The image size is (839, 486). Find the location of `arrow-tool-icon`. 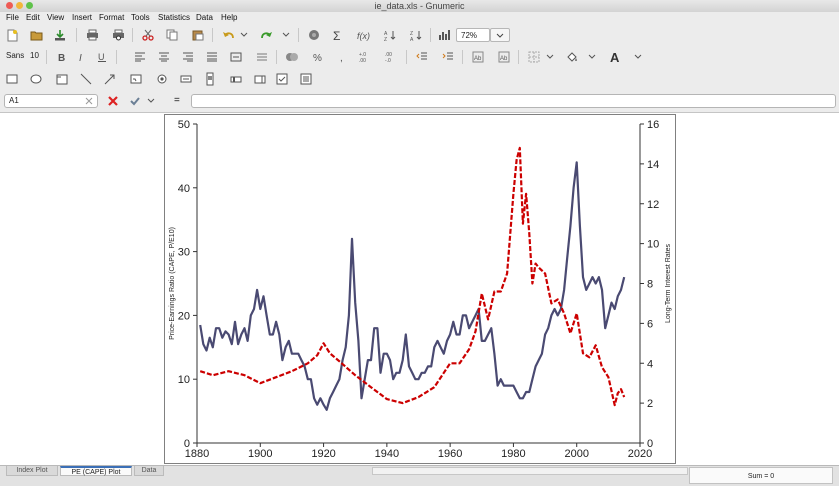

arrow-tool-icon is located at coordinates (110, 79).